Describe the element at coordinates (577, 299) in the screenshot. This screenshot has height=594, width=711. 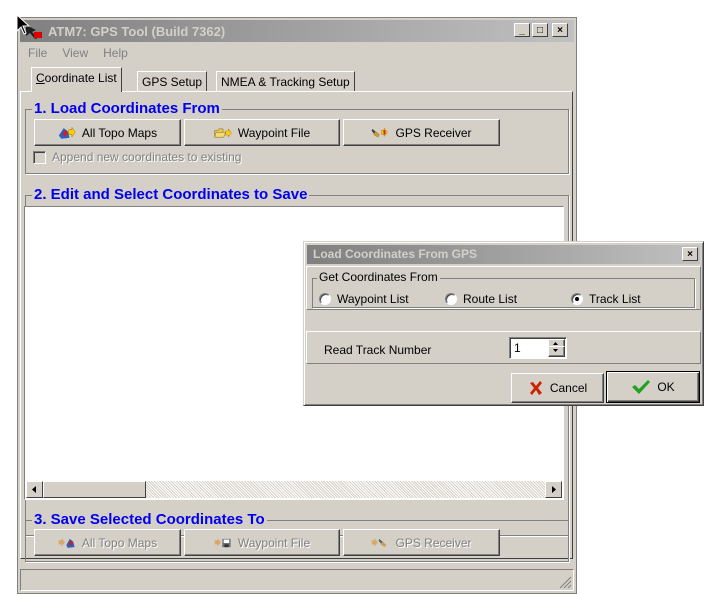
I see `radio-button-selected` at that location.